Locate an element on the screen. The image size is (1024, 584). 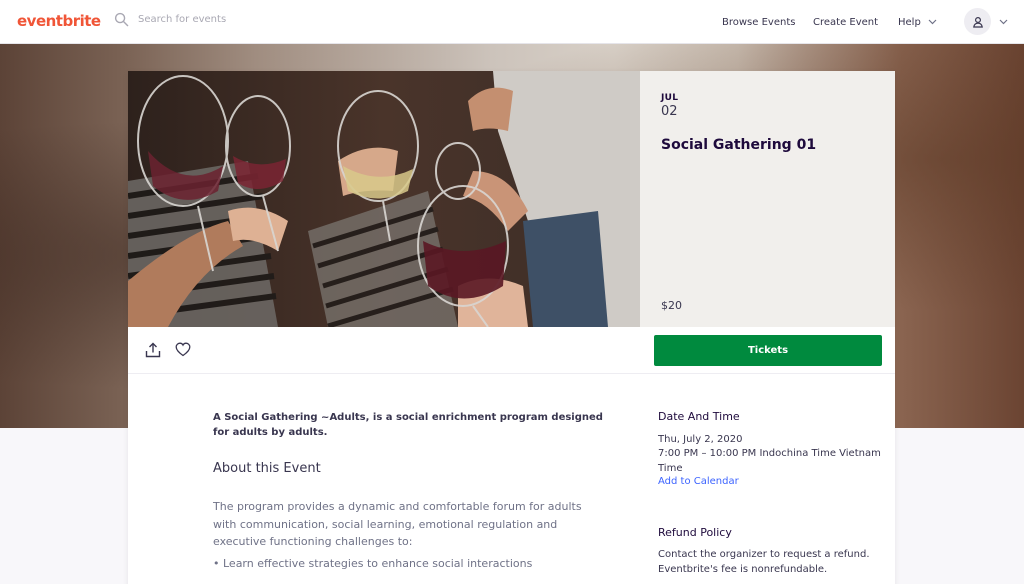
heart-icon is located at coordinates (183, 349).